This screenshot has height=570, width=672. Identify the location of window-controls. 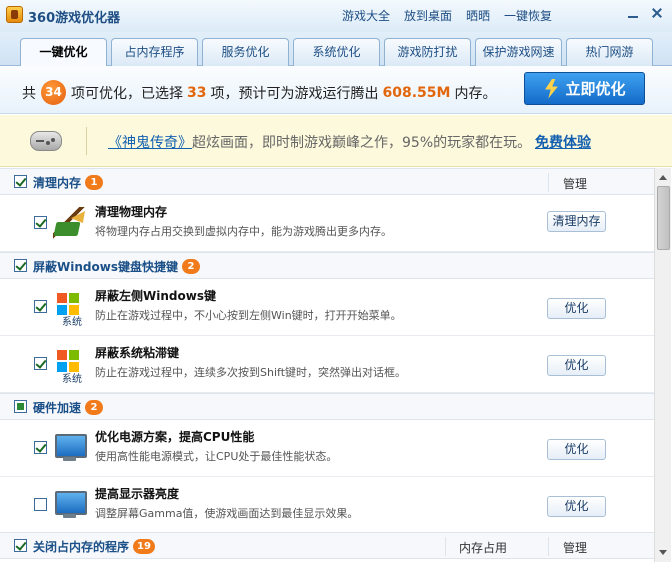
(645, 13).